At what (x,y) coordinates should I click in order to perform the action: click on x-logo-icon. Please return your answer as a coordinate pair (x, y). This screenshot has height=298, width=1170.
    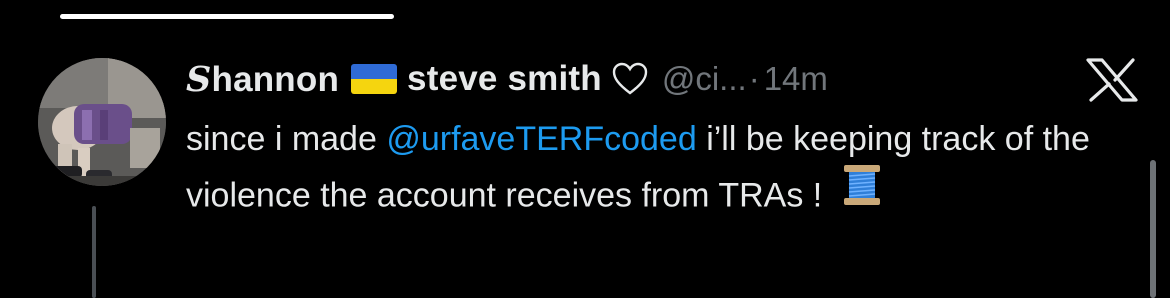
    Looking at the image, I should click on (1112, 80).